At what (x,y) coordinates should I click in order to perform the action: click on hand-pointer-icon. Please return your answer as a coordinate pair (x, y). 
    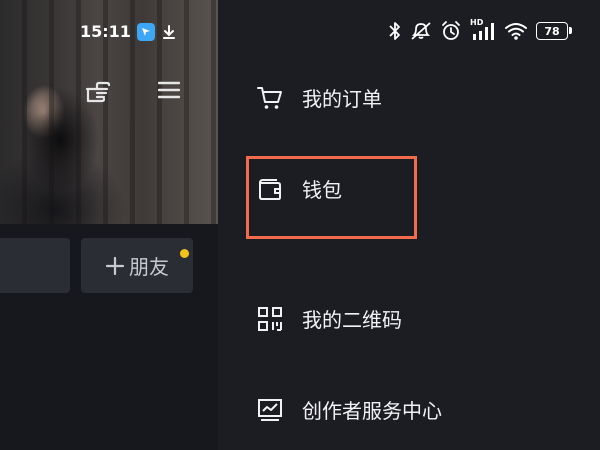
    Looking at the image, I should click on (97, 91).